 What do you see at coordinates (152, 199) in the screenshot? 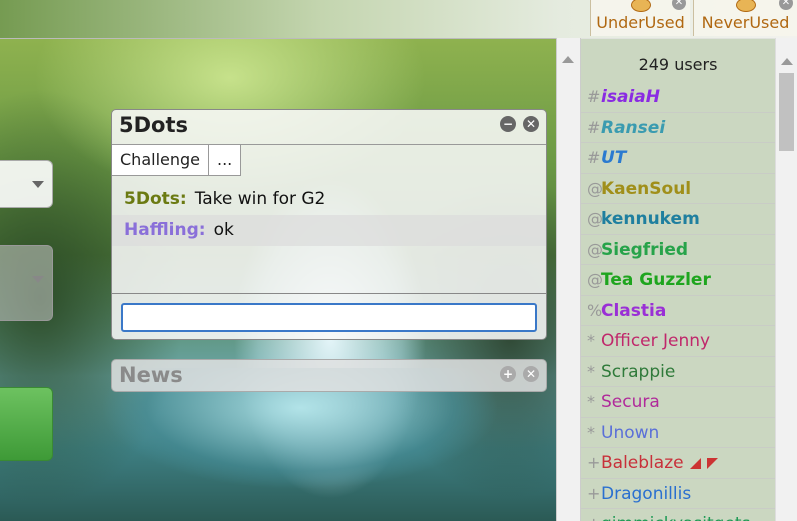
I see `message-author: 5Dots` at bounding box center [152, 199].